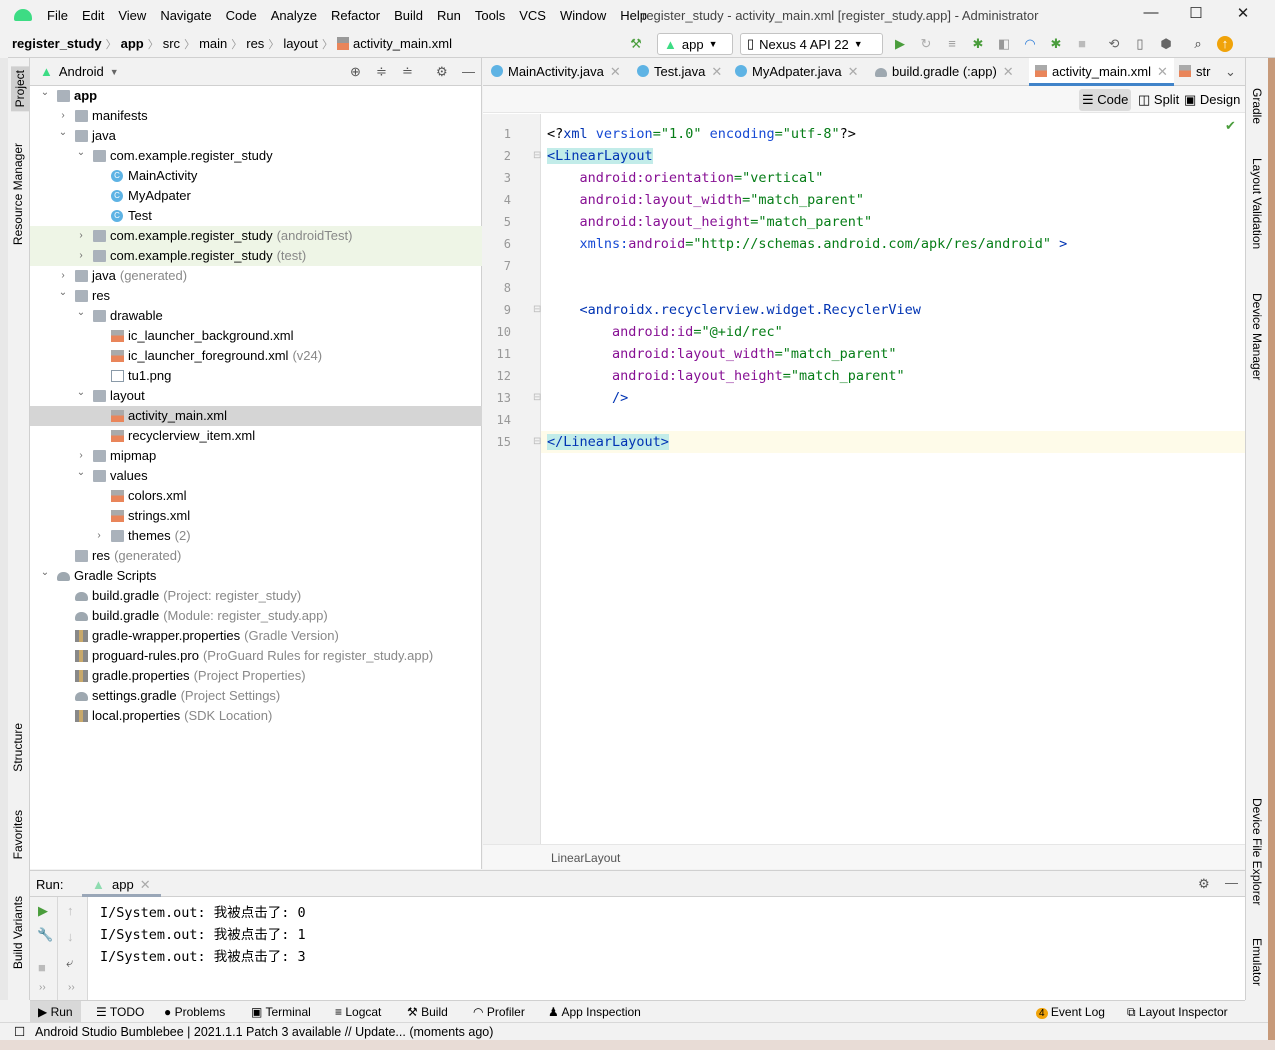 This screenshot has height=1050, width=1275. Describe the element at coordinates (355, 15) in the screenshot. I see `menu-refactor: Refactor` at that location.